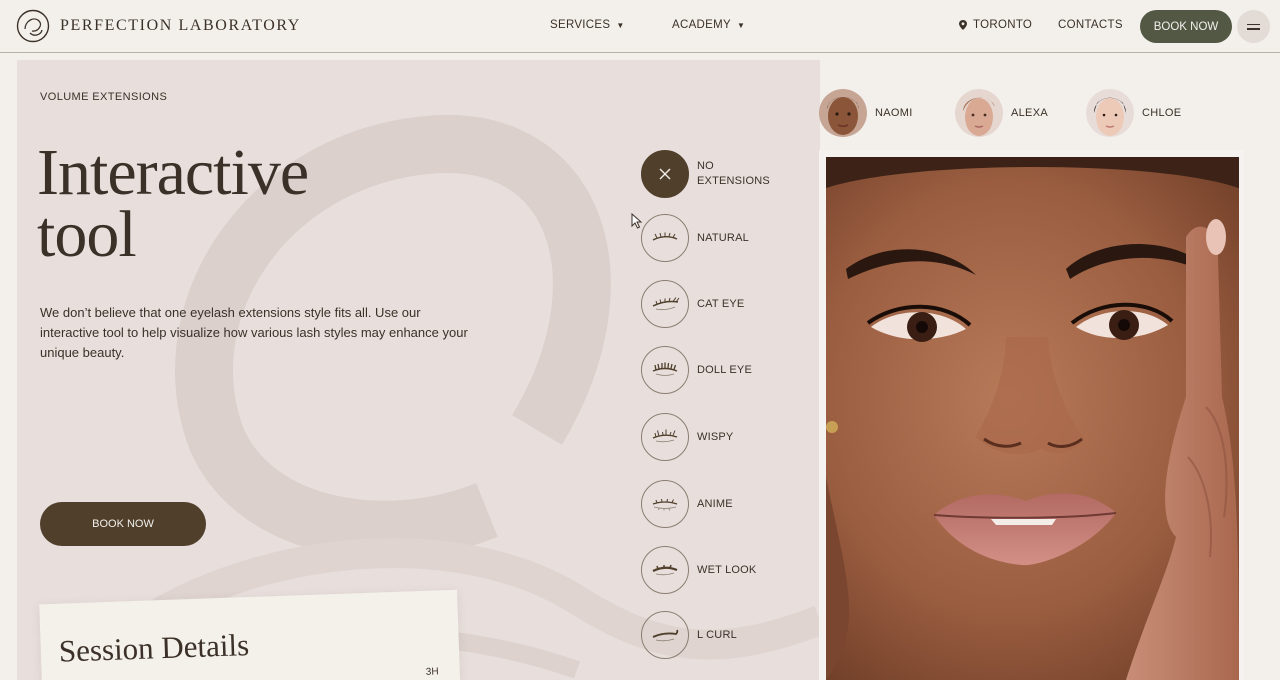 The height and width of the screenshot is (680, 1280). I want to click on model-alexa: ALEXA, so click(1001, 113).